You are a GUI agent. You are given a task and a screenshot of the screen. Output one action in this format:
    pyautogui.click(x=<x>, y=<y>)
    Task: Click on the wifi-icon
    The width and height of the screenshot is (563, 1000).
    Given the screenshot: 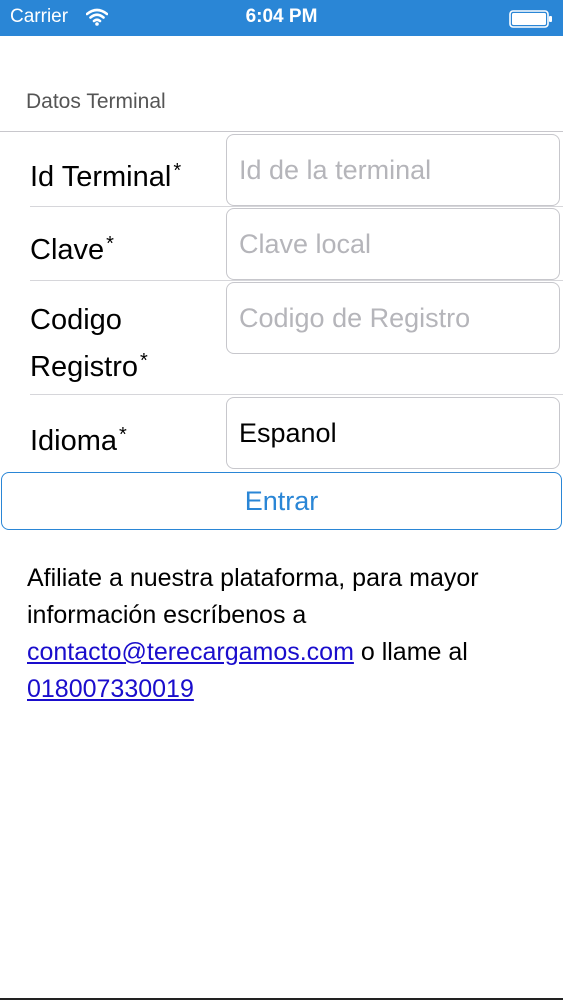 What is the action you would take?
    pyautogui.click(x=97, y=17)
    